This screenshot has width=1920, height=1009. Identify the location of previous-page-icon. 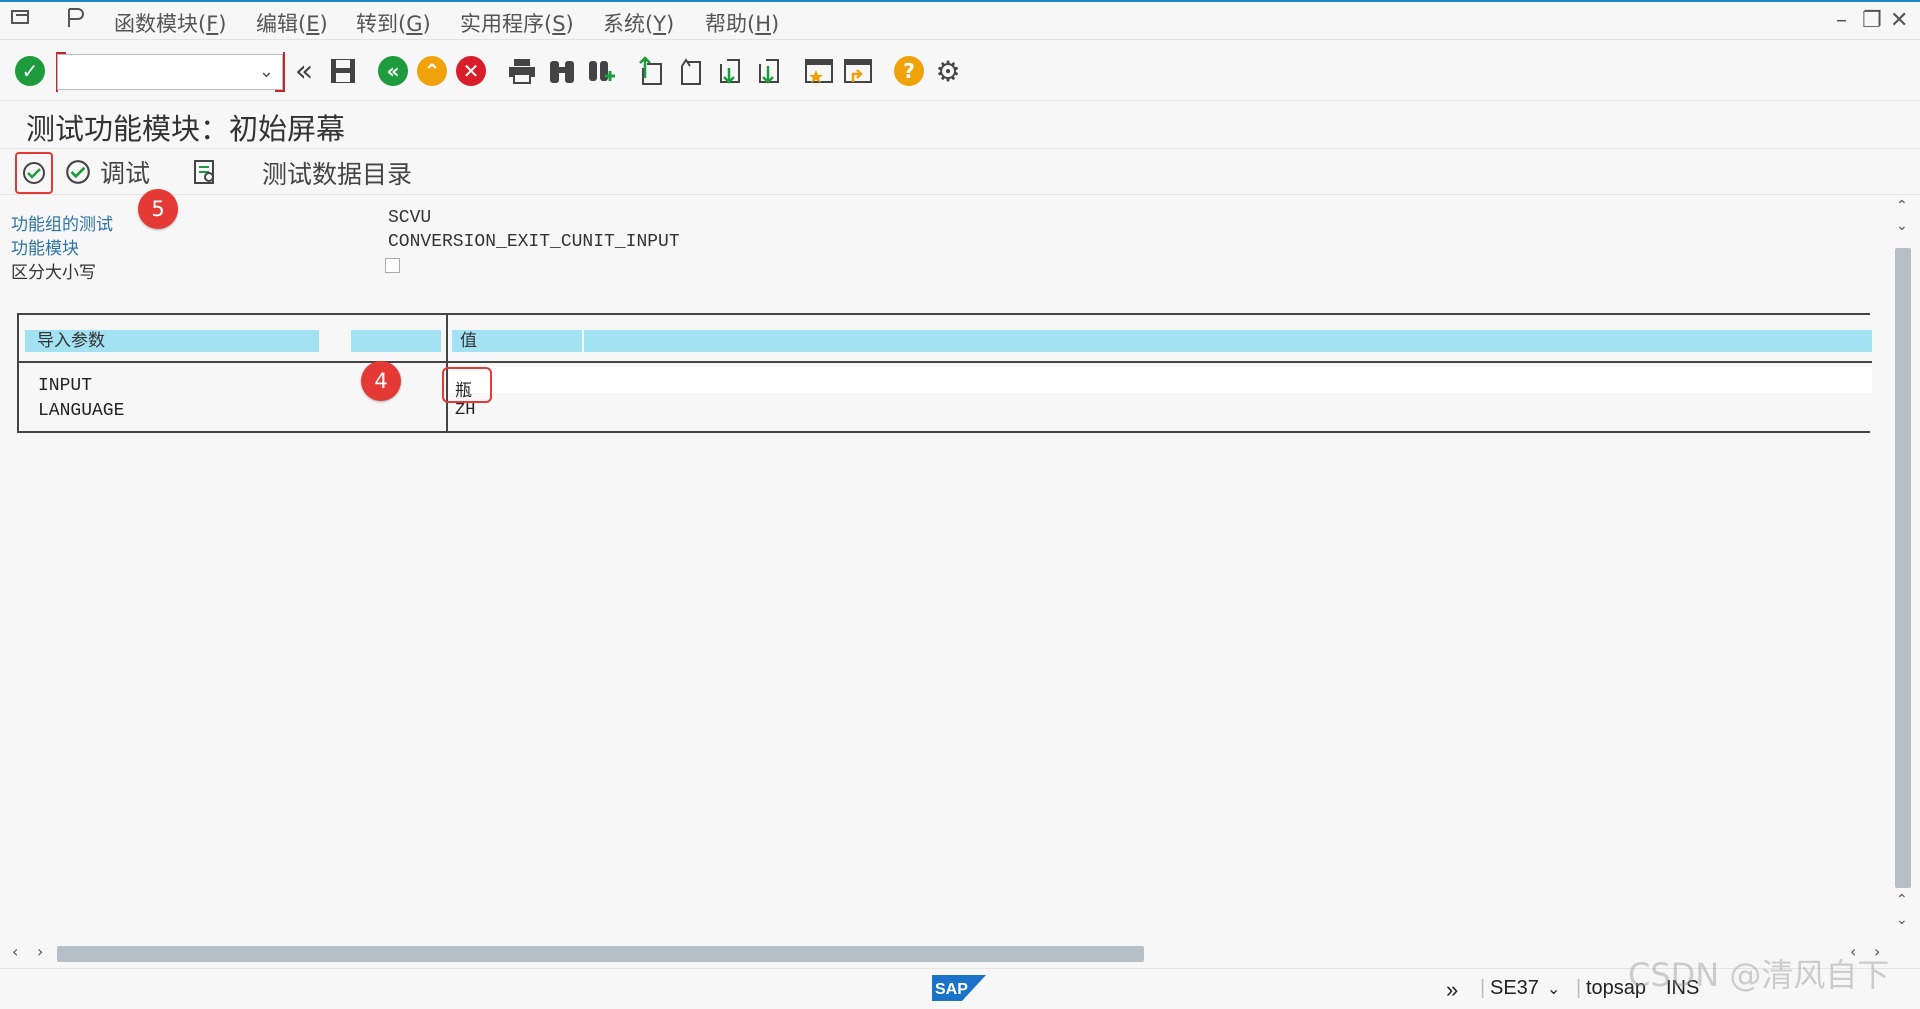
(691, 71).